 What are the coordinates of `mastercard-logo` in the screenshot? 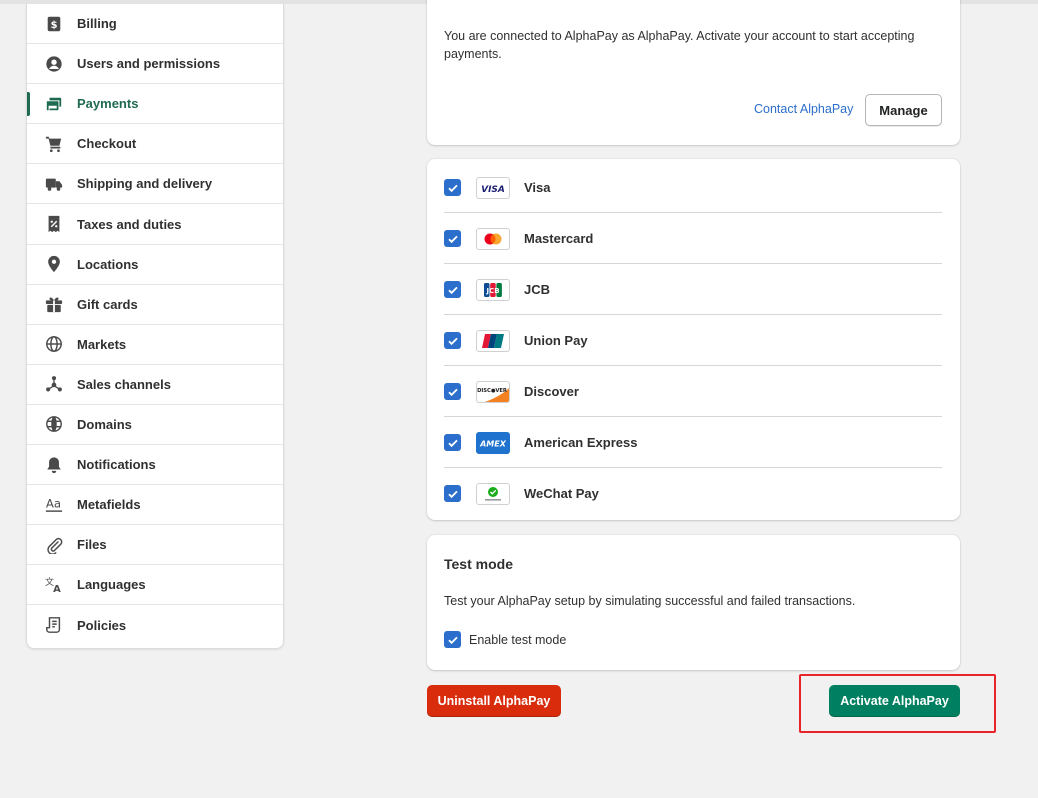 It's located at (493, 238).